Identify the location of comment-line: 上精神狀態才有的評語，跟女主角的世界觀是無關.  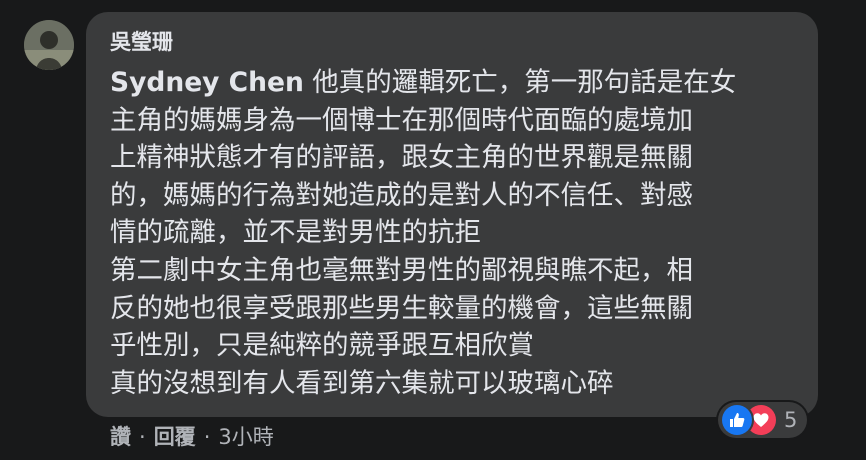
(401, 158).